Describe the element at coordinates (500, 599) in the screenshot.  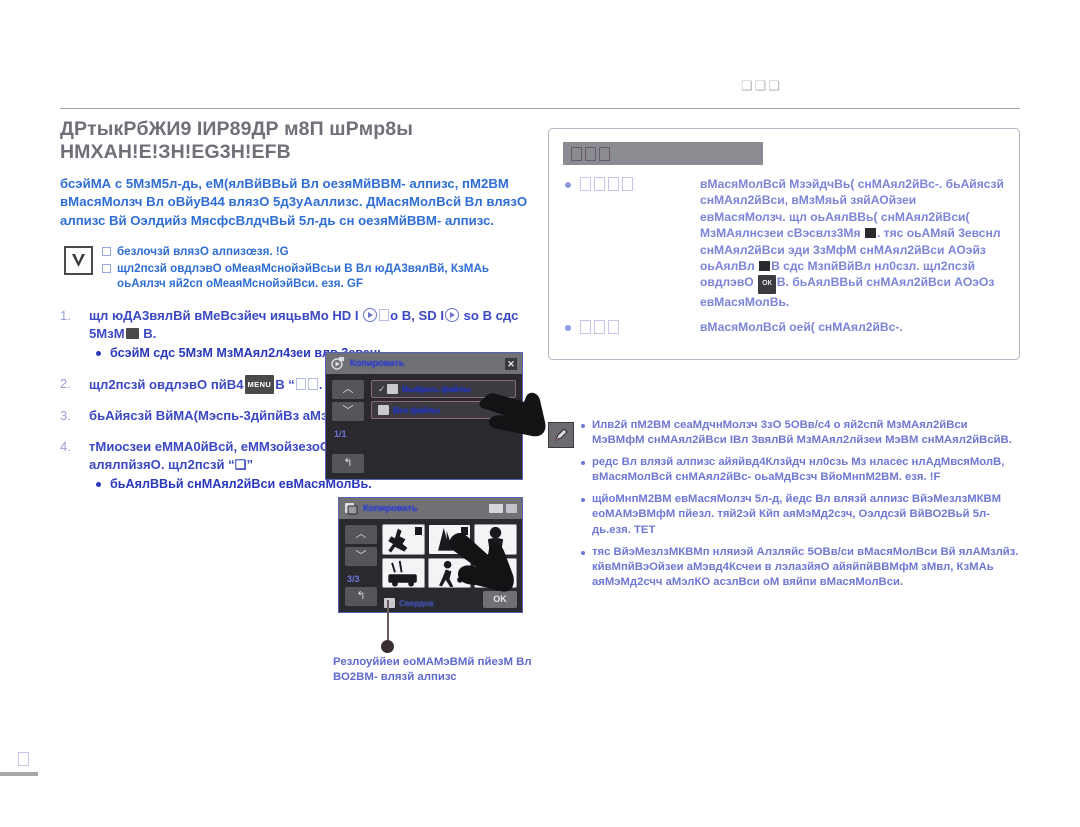
I see `ok-button: OK` at that location.